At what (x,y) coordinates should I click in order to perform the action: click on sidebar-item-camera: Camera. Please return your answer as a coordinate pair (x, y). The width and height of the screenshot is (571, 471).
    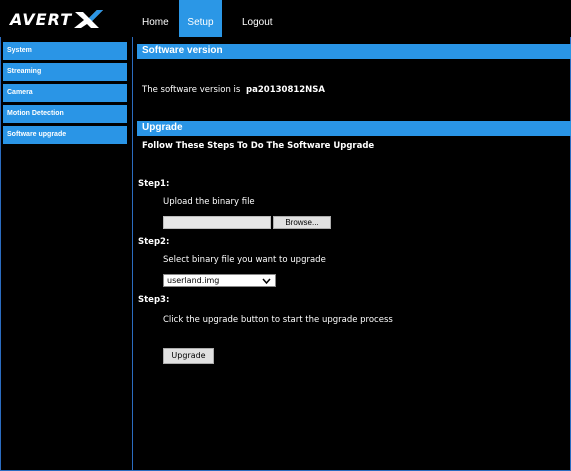
    Looking at the image, I should click on (65, 93).